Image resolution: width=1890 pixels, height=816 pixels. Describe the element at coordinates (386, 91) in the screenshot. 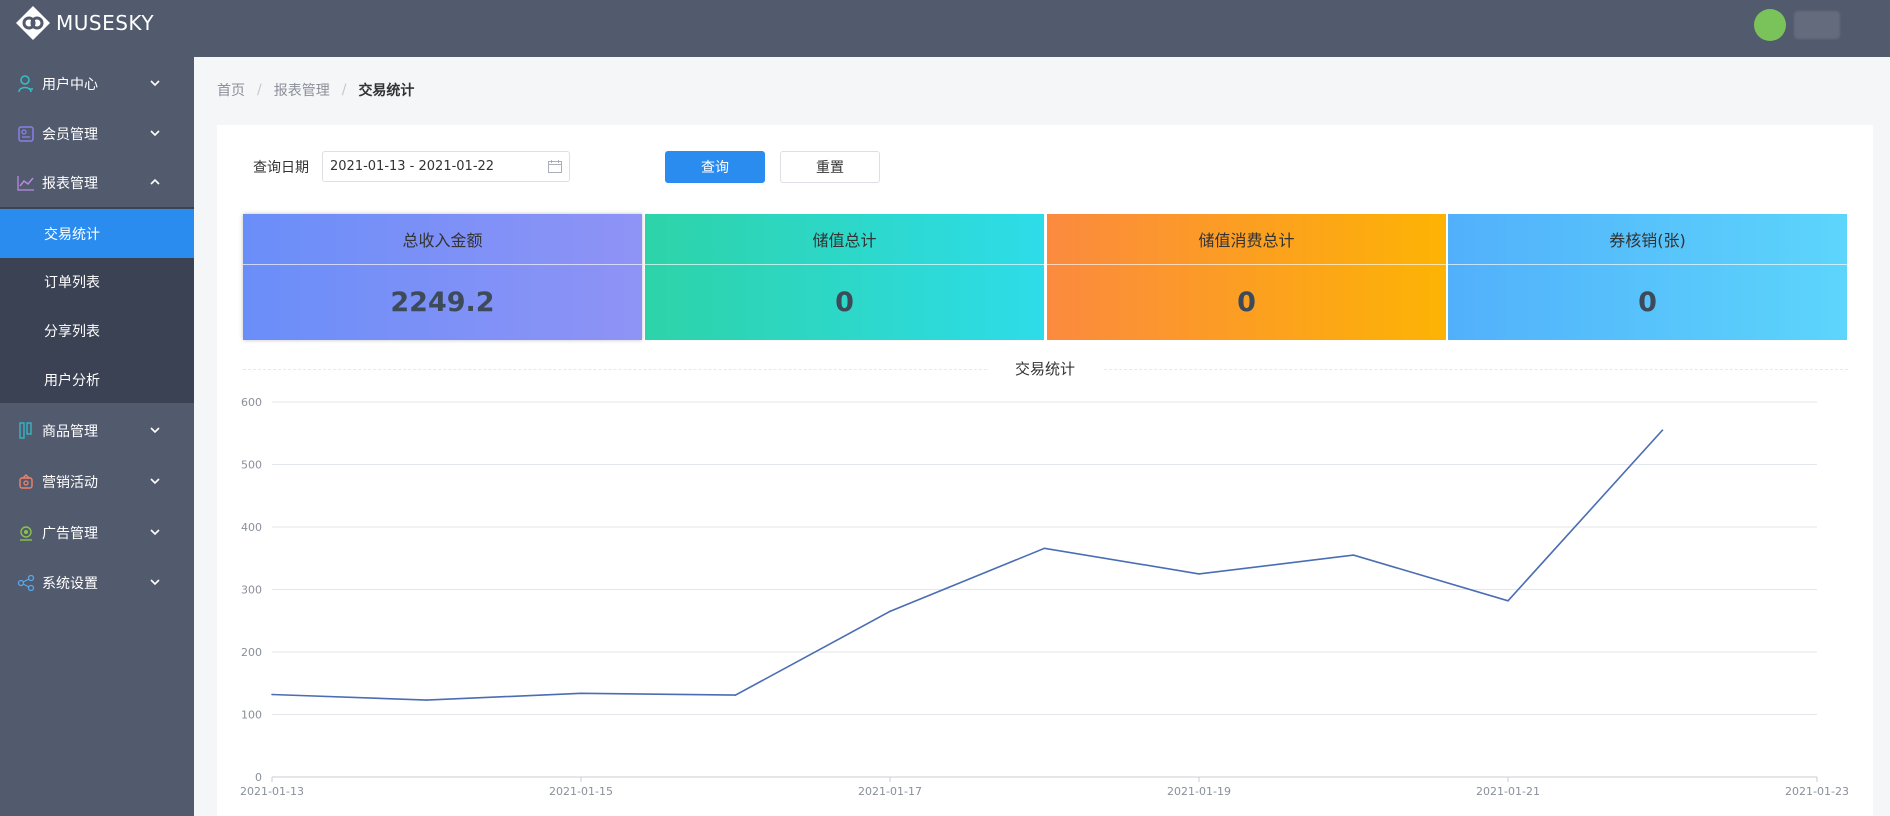

I see `breadcrumb-current: 交易统计` at that location.